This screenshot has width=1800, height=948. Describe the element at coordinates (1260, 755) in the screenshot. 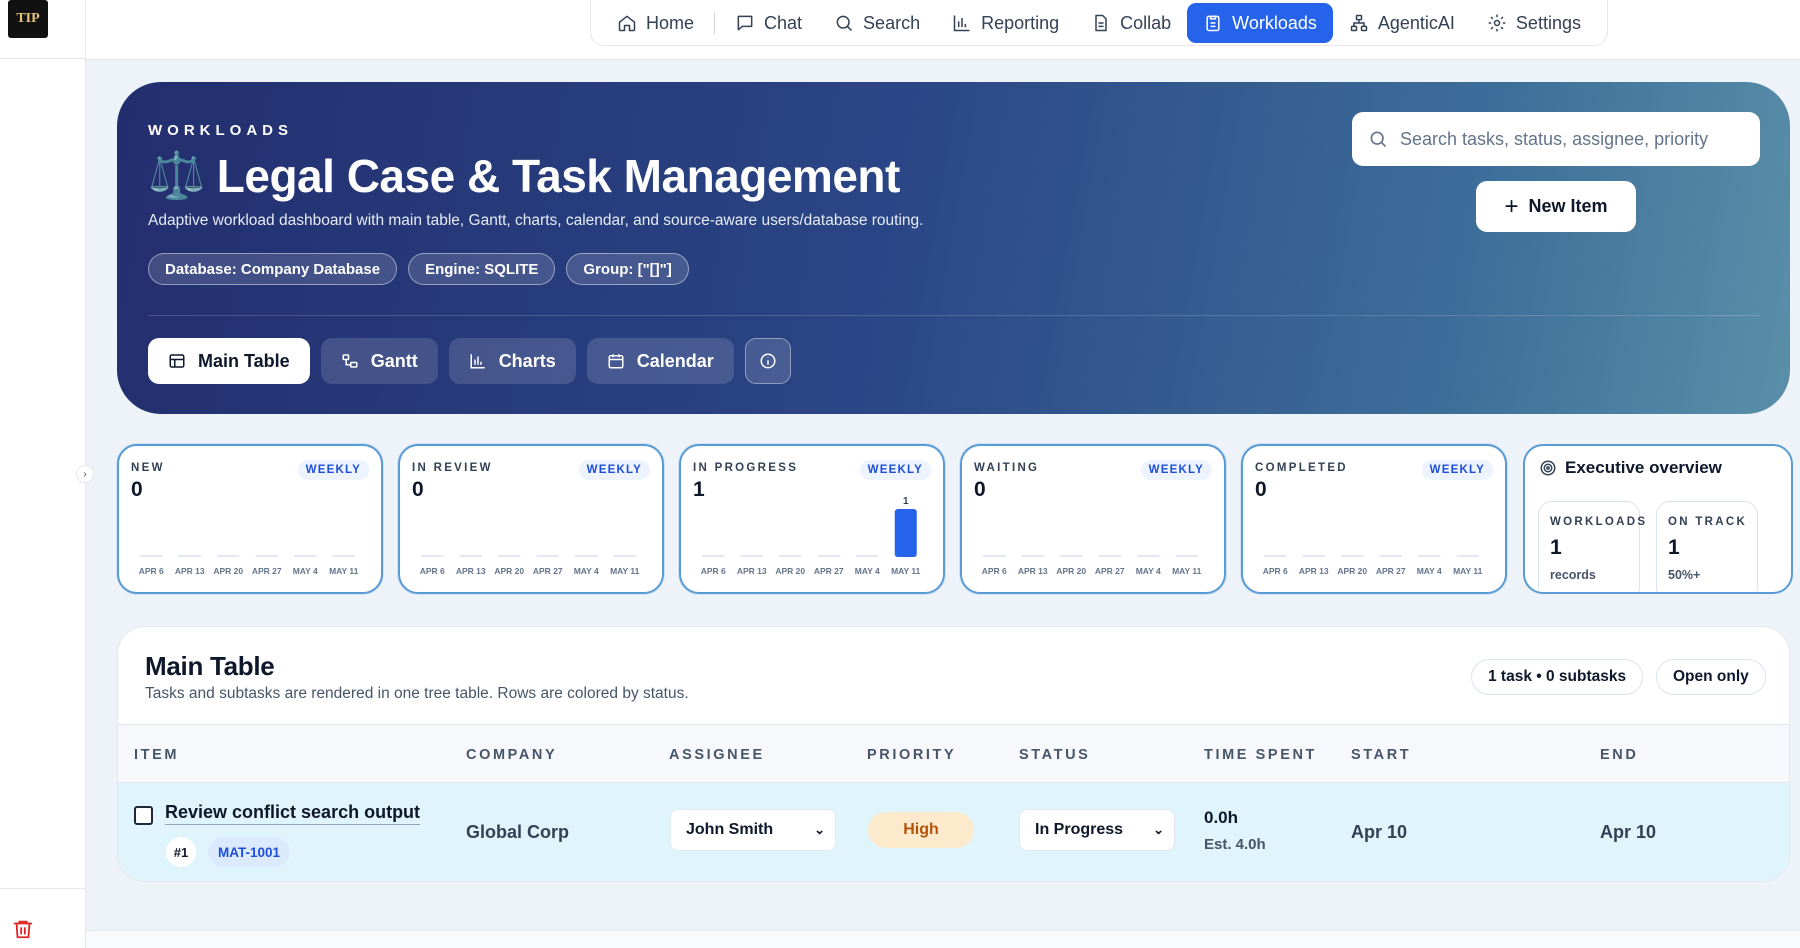

I see `column-header-time-spent: TIME SPENT` at that location.